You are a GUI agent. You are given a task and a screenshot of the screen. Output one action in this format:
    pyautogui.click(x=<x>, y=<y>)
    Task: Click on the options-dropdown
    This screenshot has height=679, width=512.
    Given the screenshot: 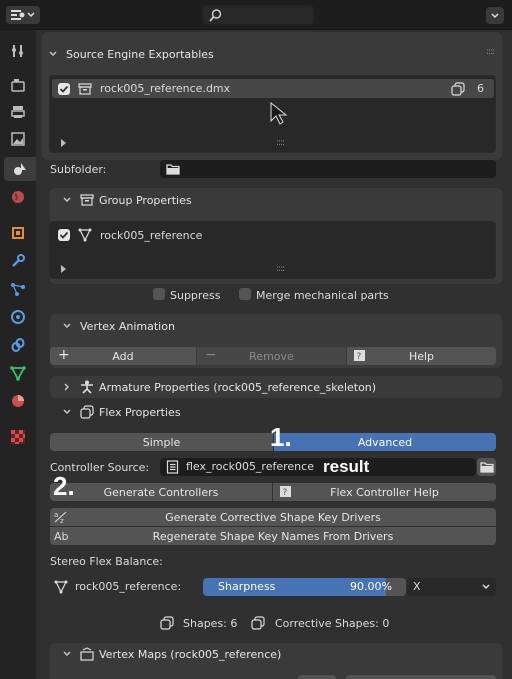 What is the action you would take?
    pyautogui.click(x=495, y=15)
    